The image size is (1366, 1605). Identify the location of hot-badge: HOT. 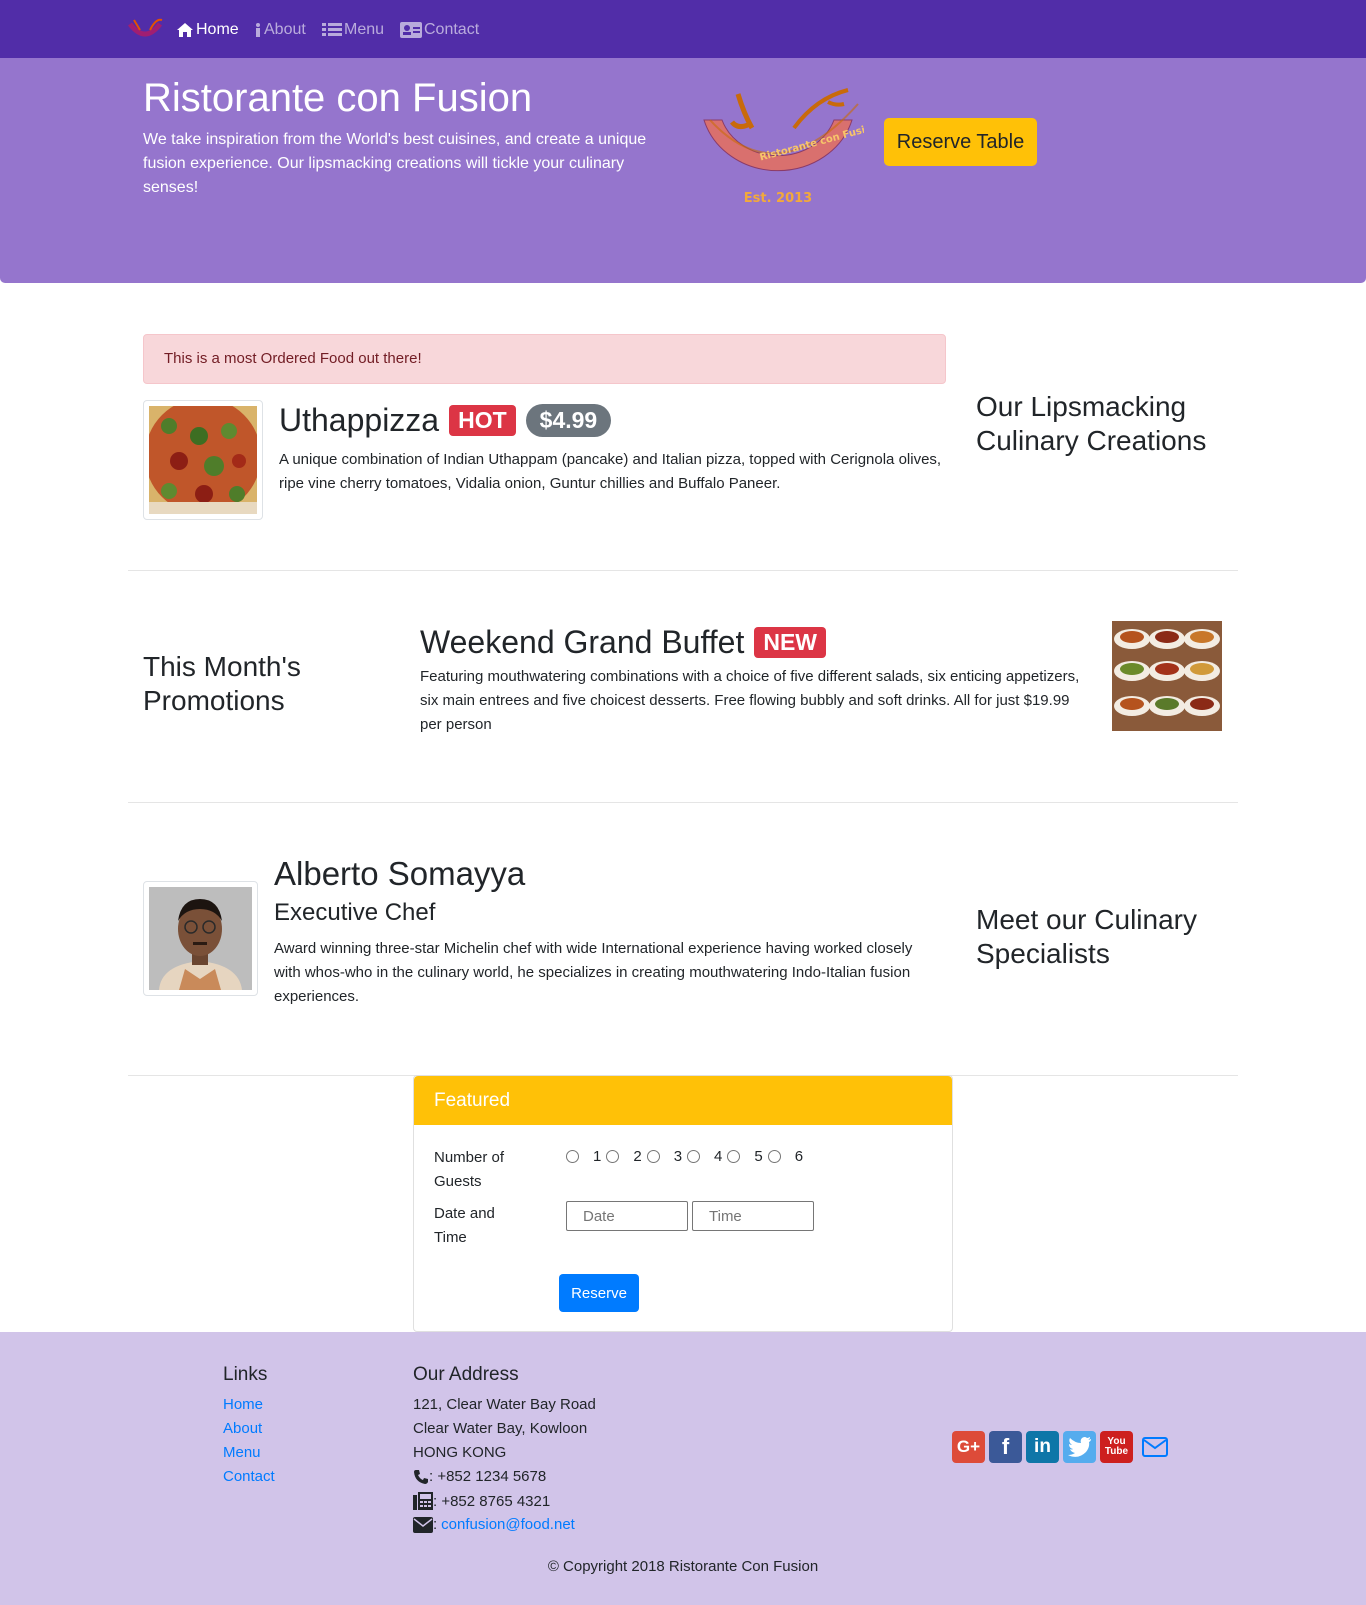
(482, 420).